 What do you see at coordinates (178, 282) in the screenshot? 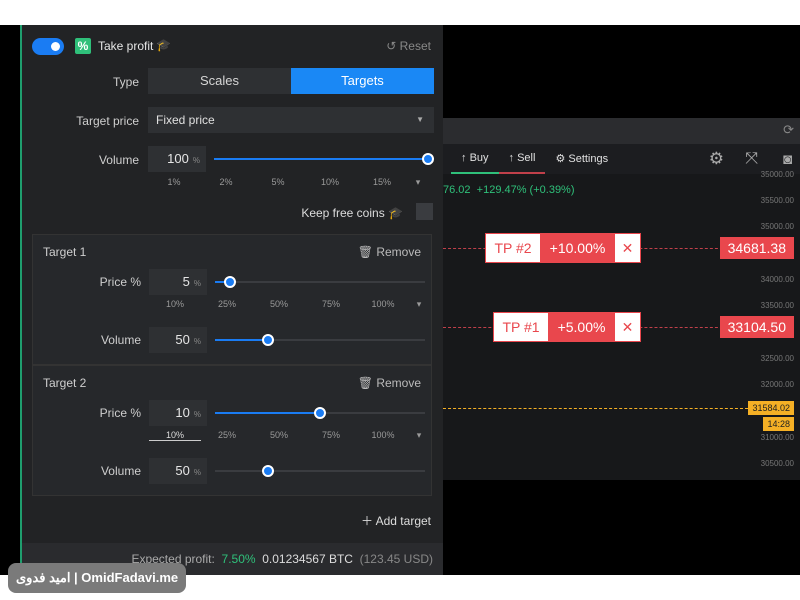
I see `price-input: 5%` at bounding box center [178, 282].